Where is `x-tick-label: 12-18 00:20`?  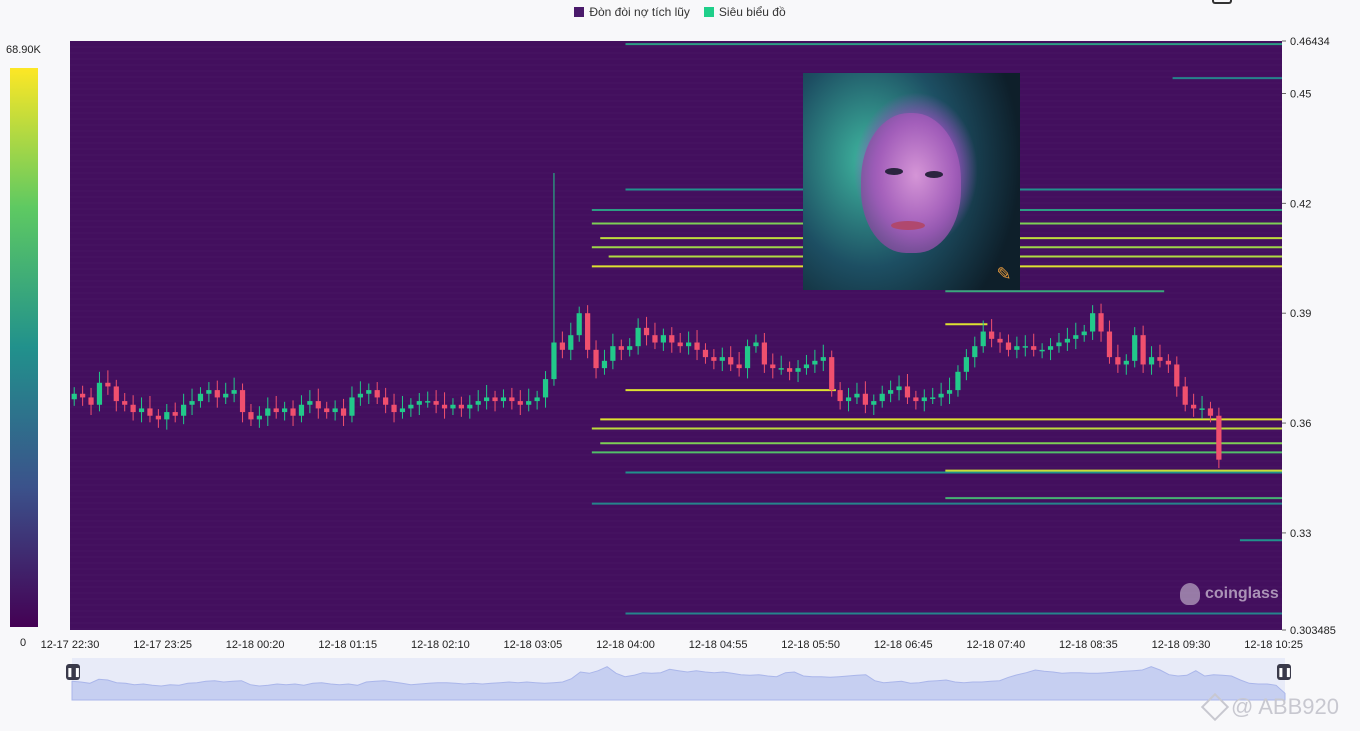 x-tick-label: 12-18 00:20 is located at coordinates (255, 645).